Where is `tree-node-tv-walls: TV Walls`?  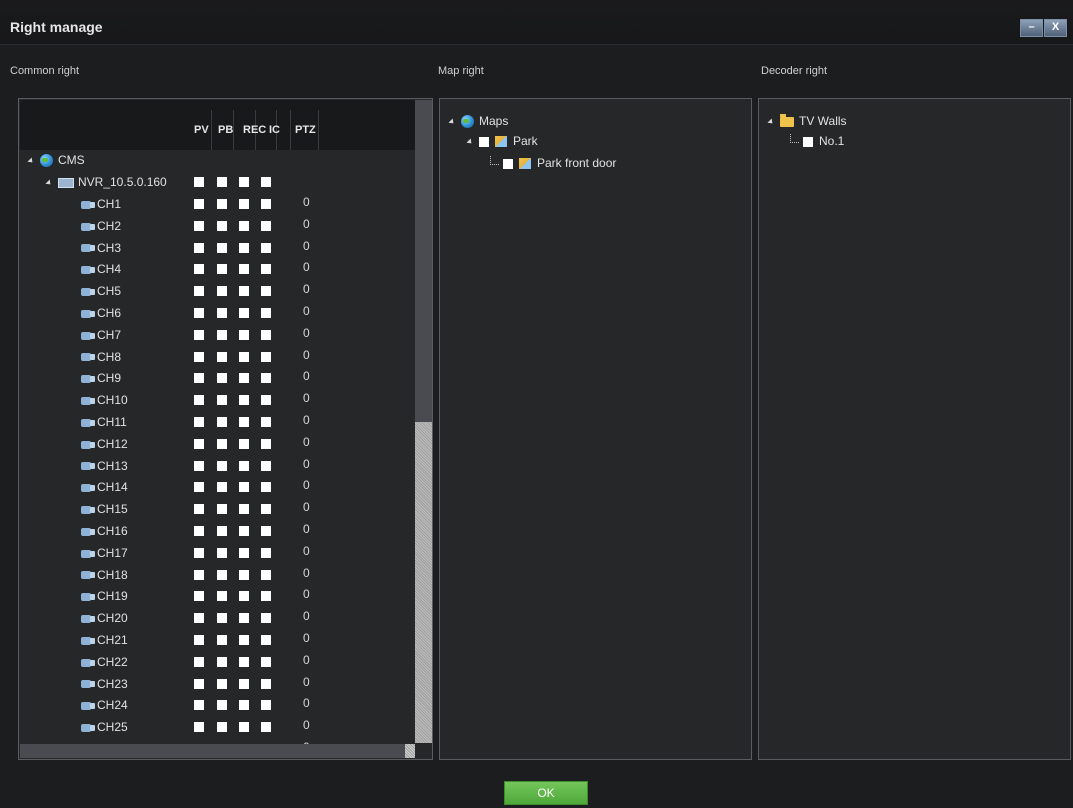 tree-node-tv-walls: TV Walls is located at coordinates (807, 121).